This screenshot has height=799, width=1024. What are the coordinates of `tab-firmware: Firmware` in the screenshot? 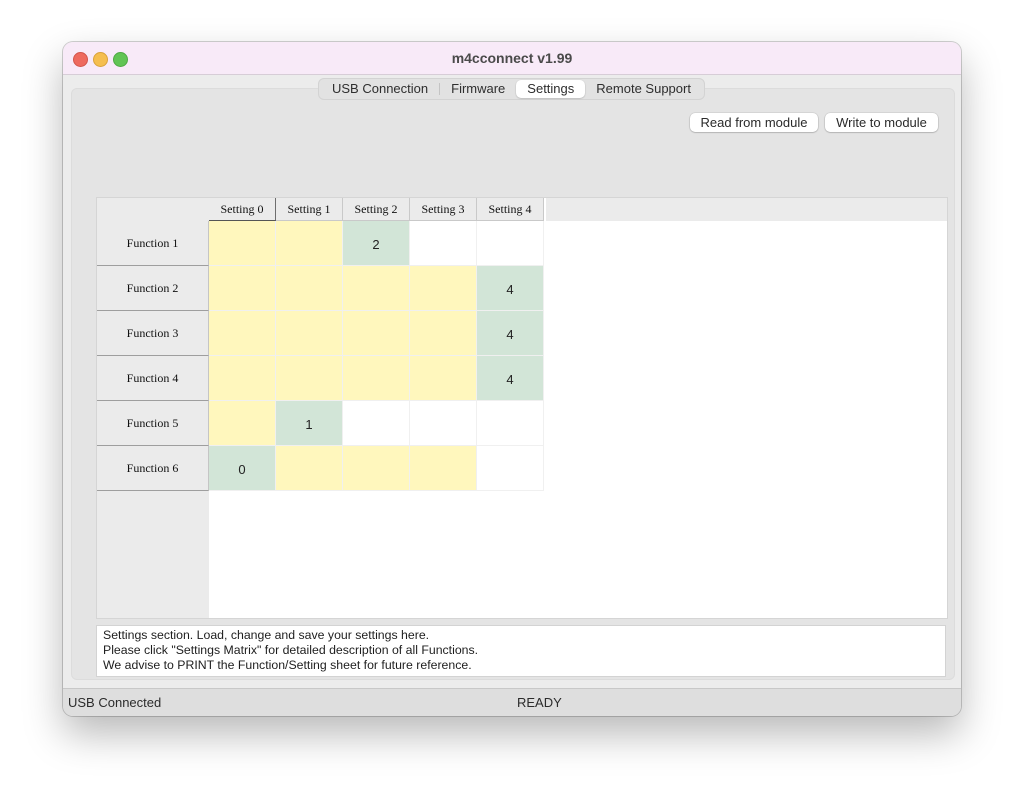 It's located at (478, 89).